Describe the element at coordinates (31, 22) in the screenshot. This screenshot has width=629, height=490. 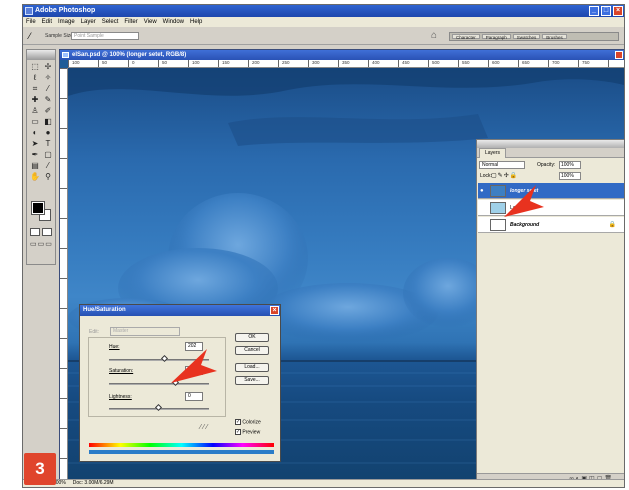
I see `menu-file: File` at that location.